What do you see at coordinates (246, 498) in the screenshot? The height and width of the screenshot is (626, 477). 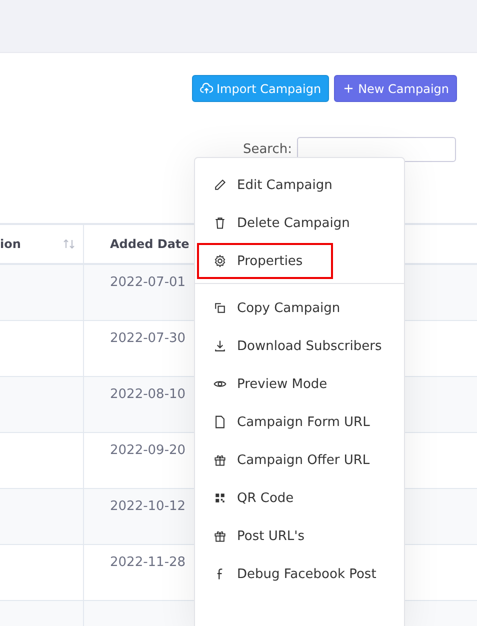 I see `menu-item: QR Code` at bounding box center [246, 498].